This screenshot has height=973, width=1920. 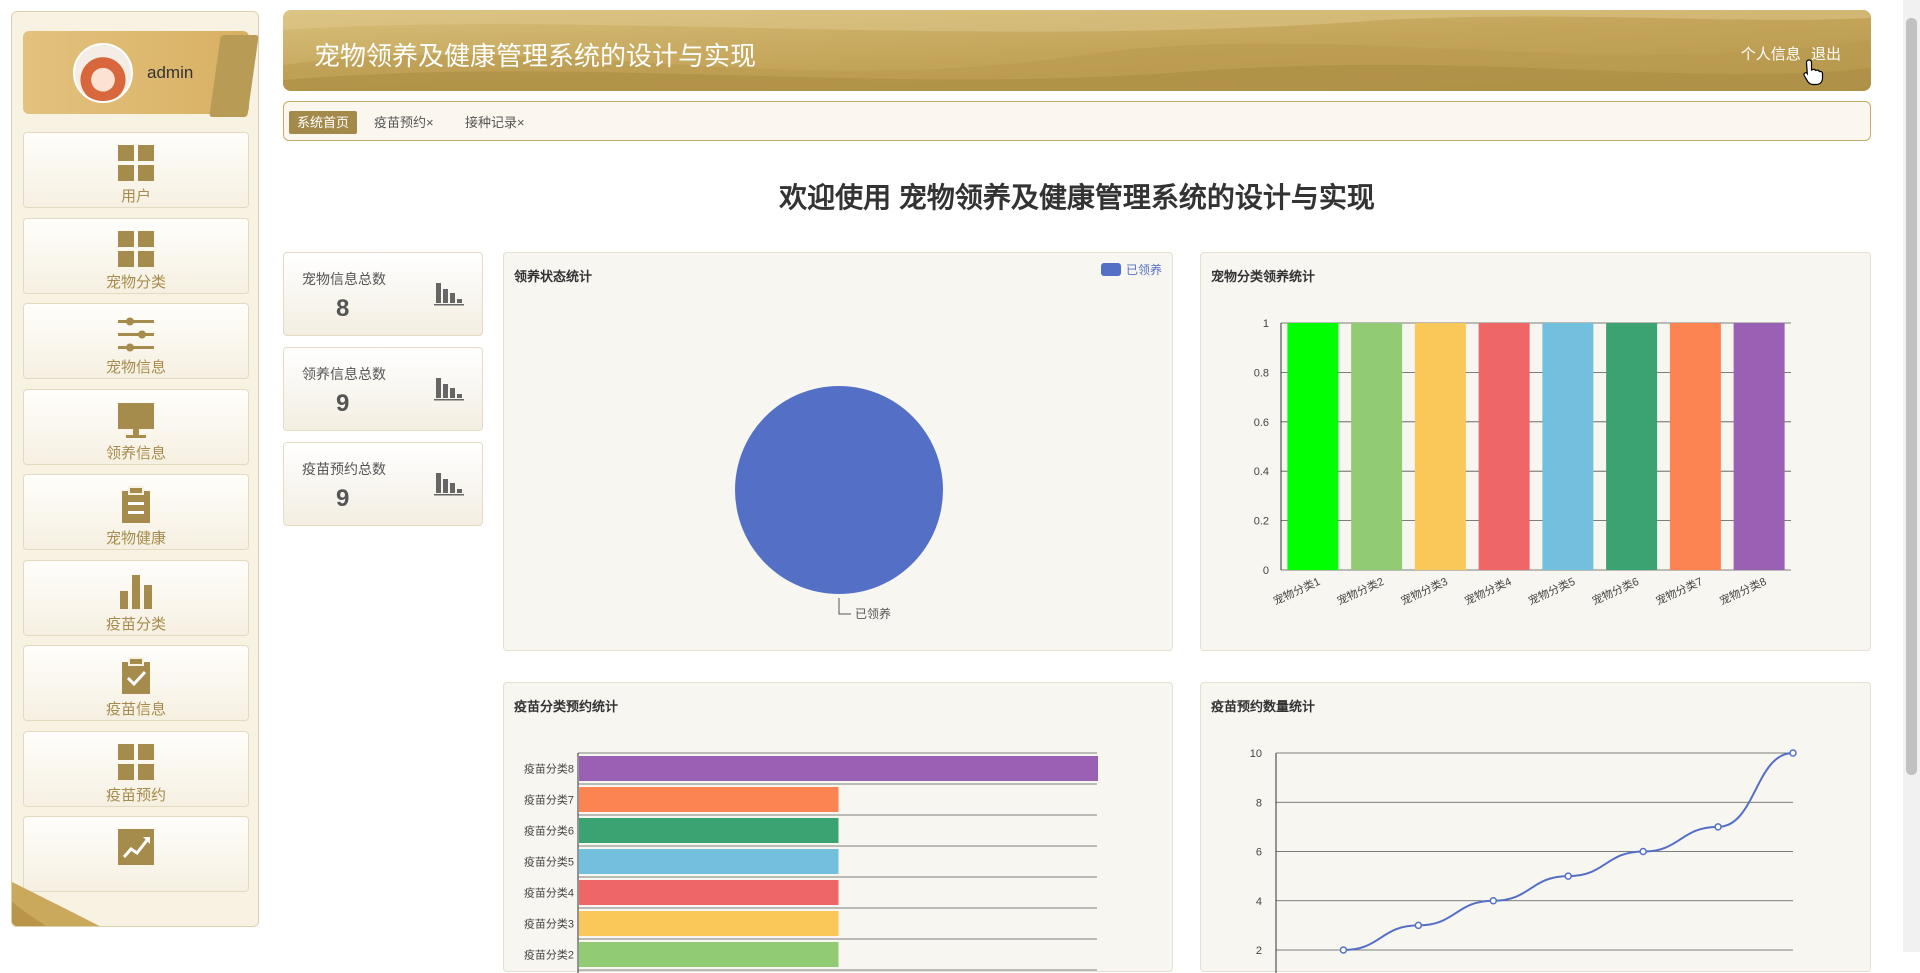 I want to click on sidebar-item-vaccine-booking: 疫苗预约, so click(x=136, y=769).